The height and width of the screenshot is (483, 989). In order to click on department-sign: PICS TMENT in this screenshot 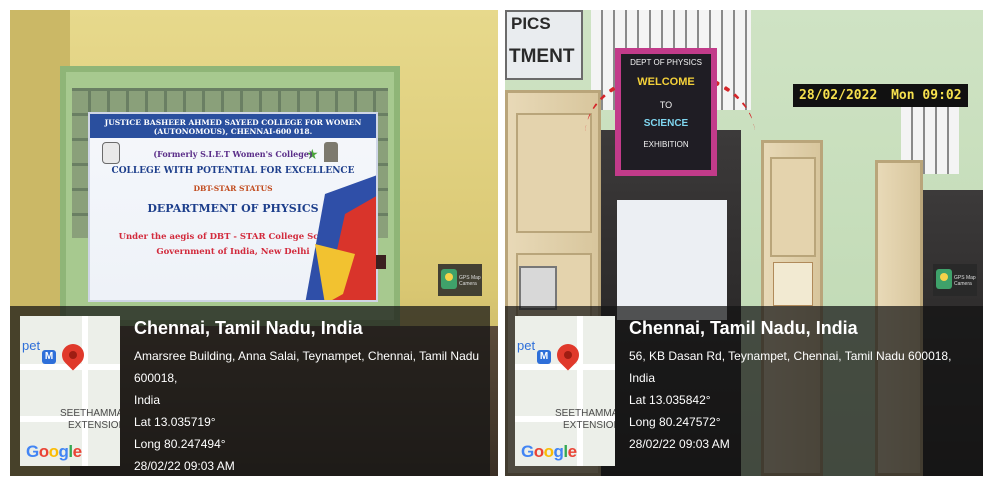, I will do `click(544, 45)`.